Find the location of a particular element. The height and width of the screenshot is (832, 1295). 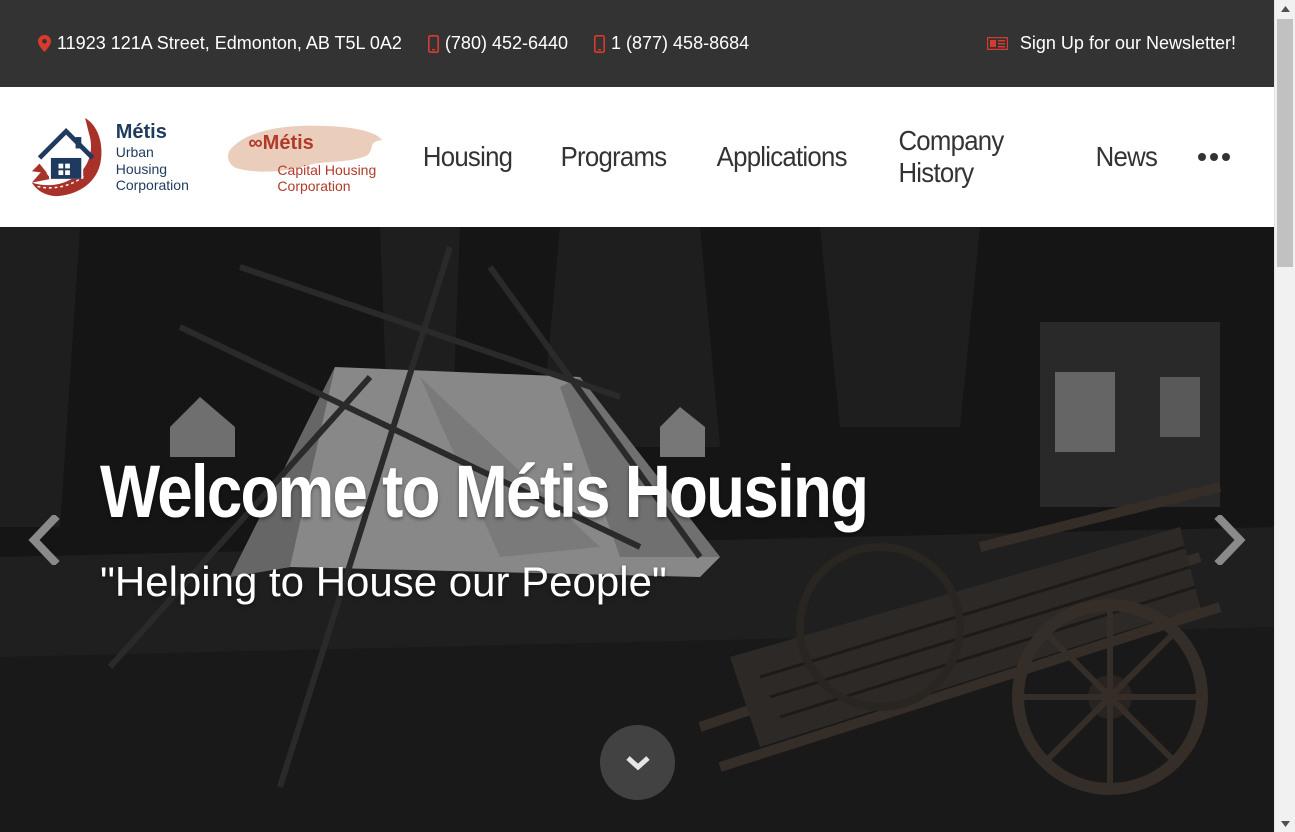

hero-subtitle: "Helping to House our People" is located at coordinates (383, 581).